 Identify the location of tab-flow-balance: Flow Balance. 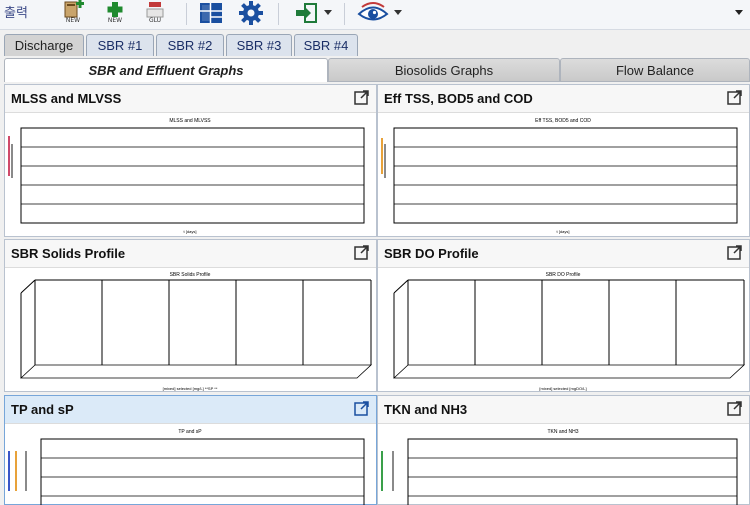
(655, 70).